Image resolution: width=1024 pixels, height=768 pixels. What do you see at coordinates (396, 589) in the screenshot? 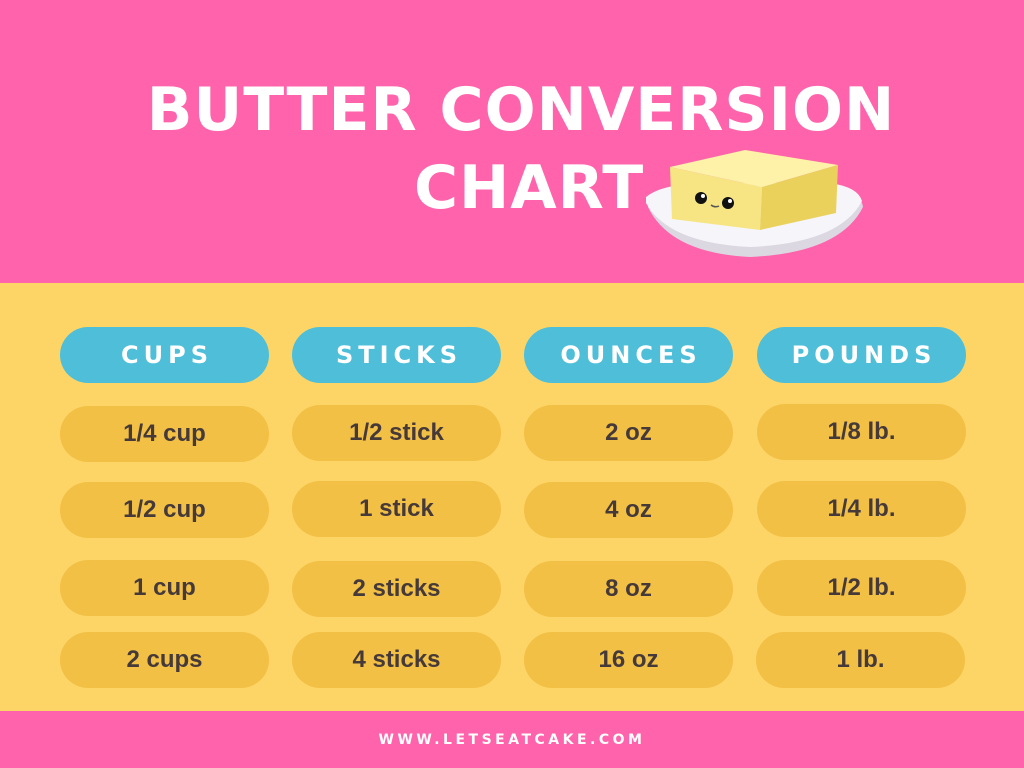
I see `table-cell: 2 sticks` at bounding box center [396, 589].